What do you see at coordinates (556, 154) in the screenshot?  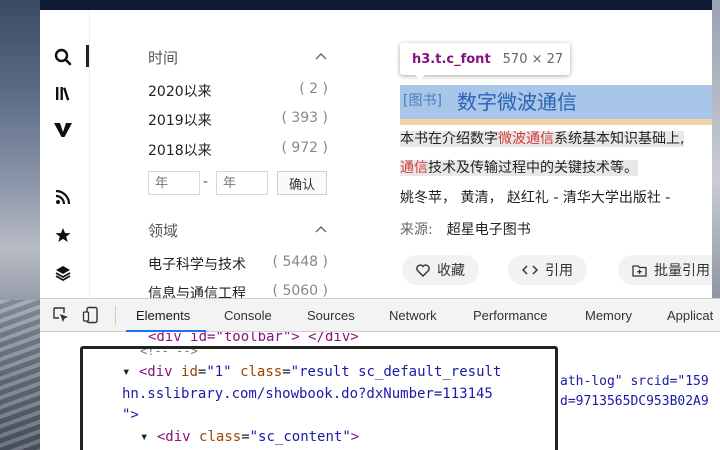 I see `result-snippet: 本书在介绍数字微波通信系统基本知识基础上, 通信技术及传输过程中的关键技术等。` at bounding box center [556, 154].